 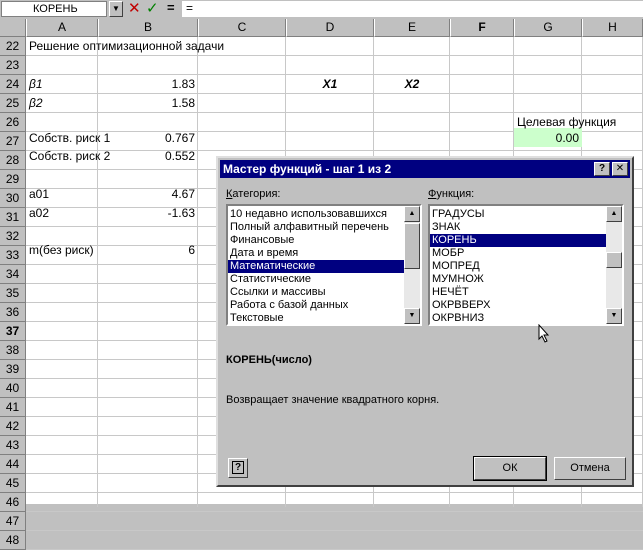 What do you see at coordinates (451, 194) in the screenshot?
I see `function-label: Функция:` at bounding box center [451, 194].